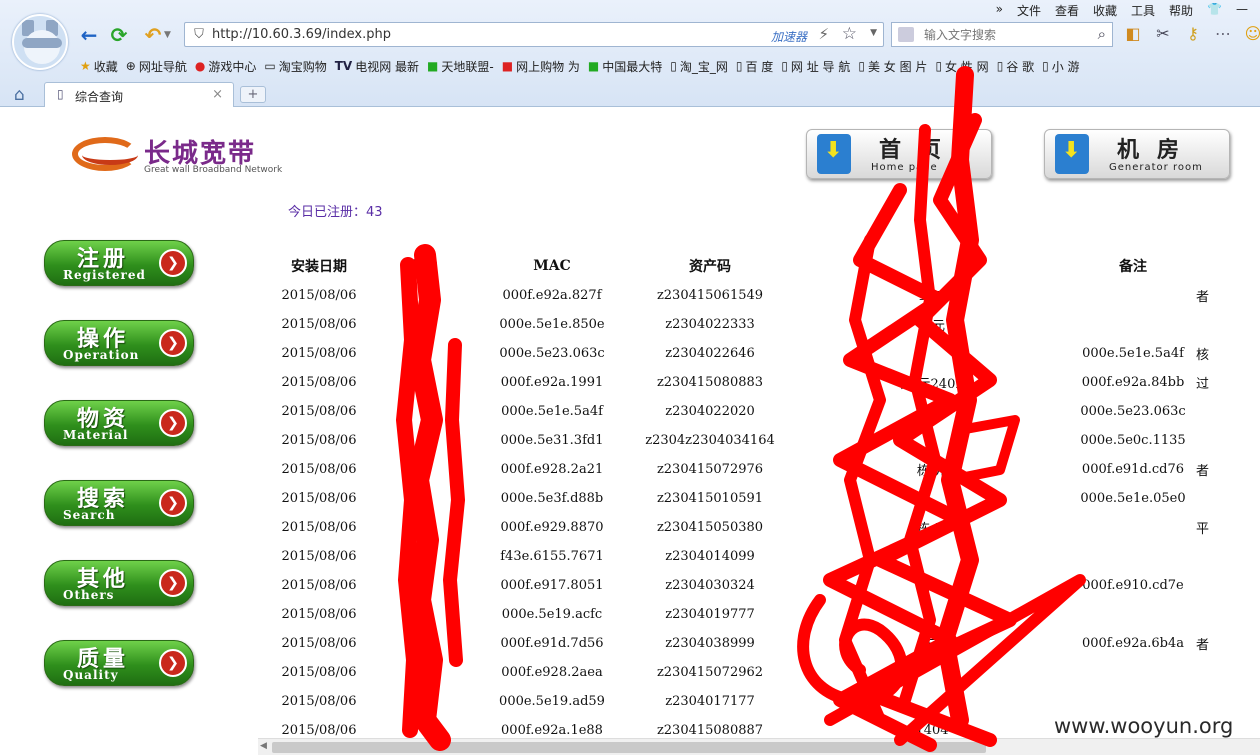  I want to click on menu-tools: 工具, so click(1143, 10).